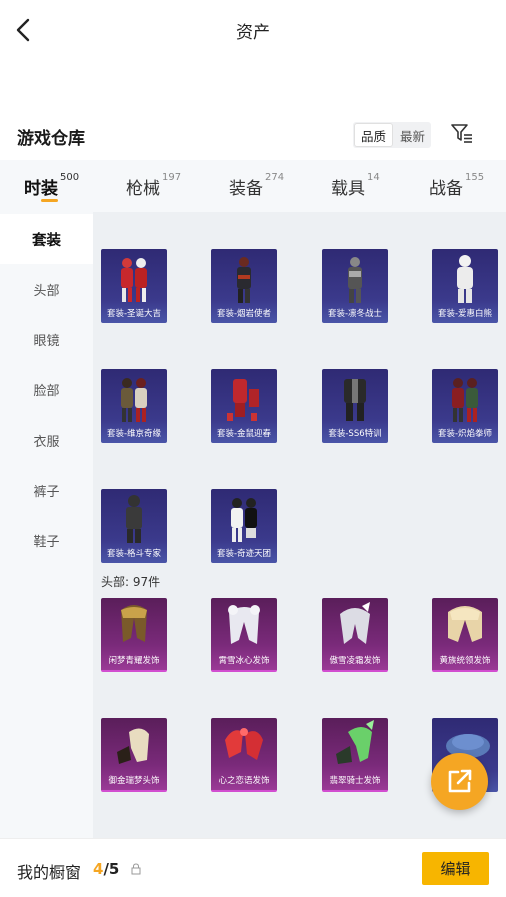  I want to click on sidebar-item-head: 头部, so click(46, 289).